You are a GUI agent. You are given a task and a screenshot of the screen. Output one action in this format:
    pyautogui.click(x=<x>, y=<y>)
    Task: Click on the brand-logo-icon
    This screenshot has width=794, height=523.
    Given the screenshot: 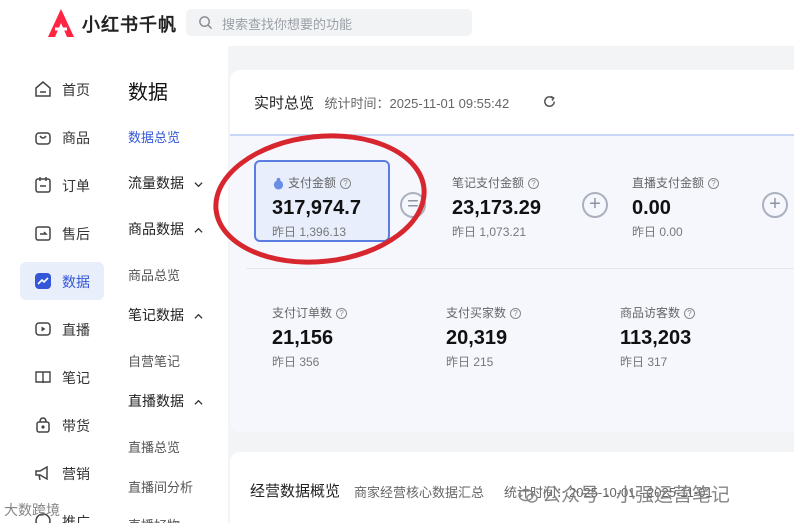 What is the action you would take?
    pyautogui.click(x=61, y=23)
    